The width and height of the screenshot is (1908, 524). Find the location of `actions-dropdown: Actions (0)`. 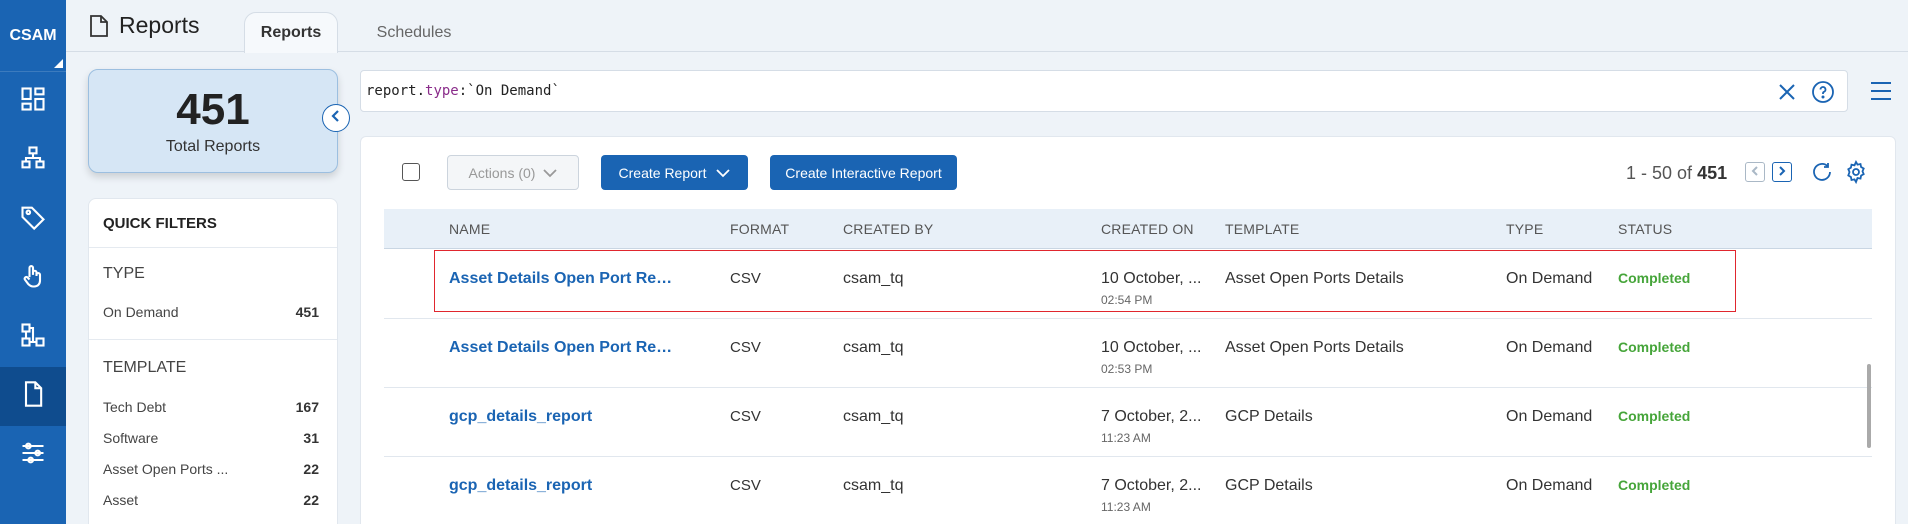

actions-dropdown: Actions (0) is located at coordinates (513, 172).